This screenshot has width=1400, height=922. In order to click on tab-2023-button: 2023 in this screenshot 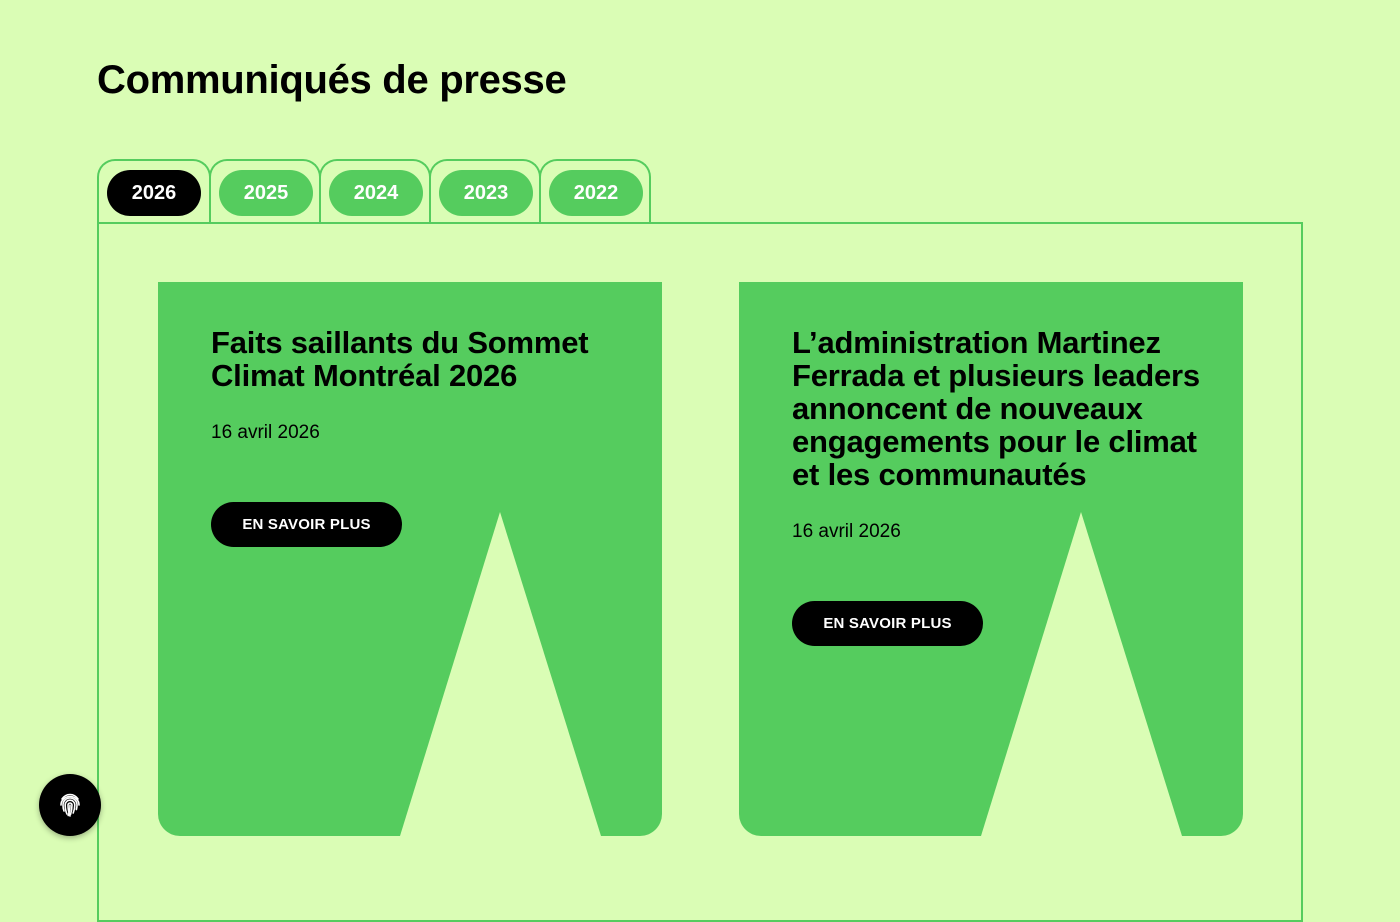, I will do `click(486, 193)`.